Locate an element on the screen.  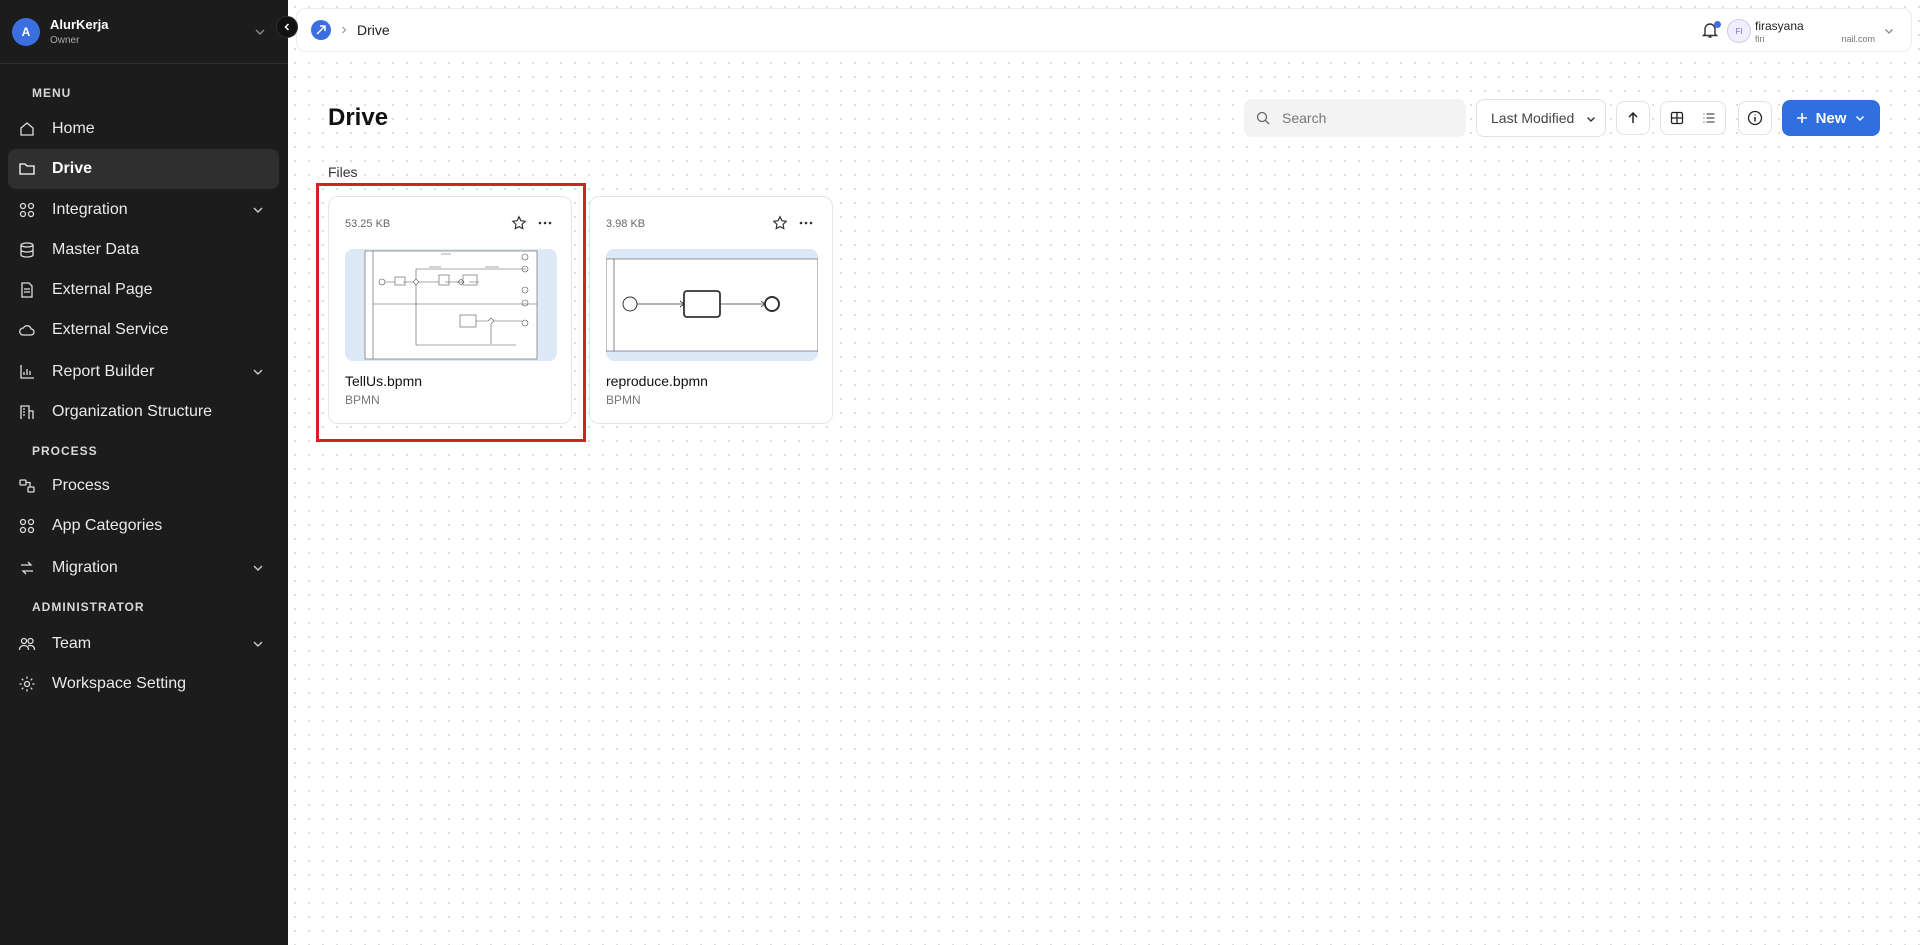
grid-view-icon is located at coordinates (1677, 118).